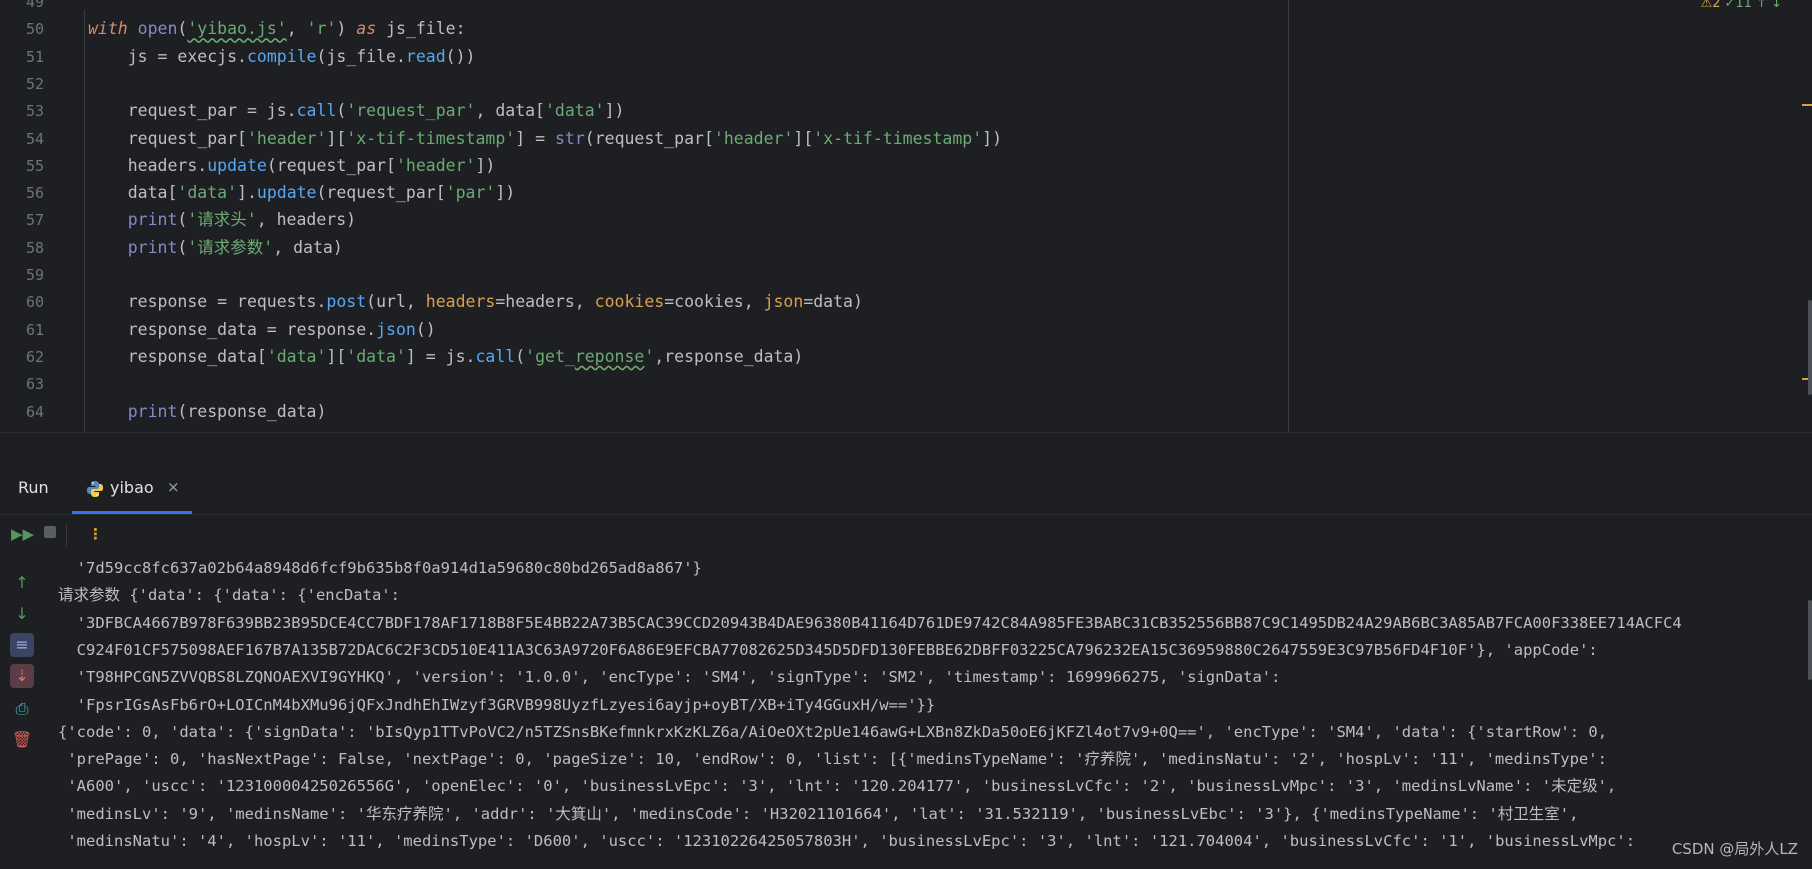 The image size is (1812, 869). I want to click on line-number: 53, so click(34, 111).